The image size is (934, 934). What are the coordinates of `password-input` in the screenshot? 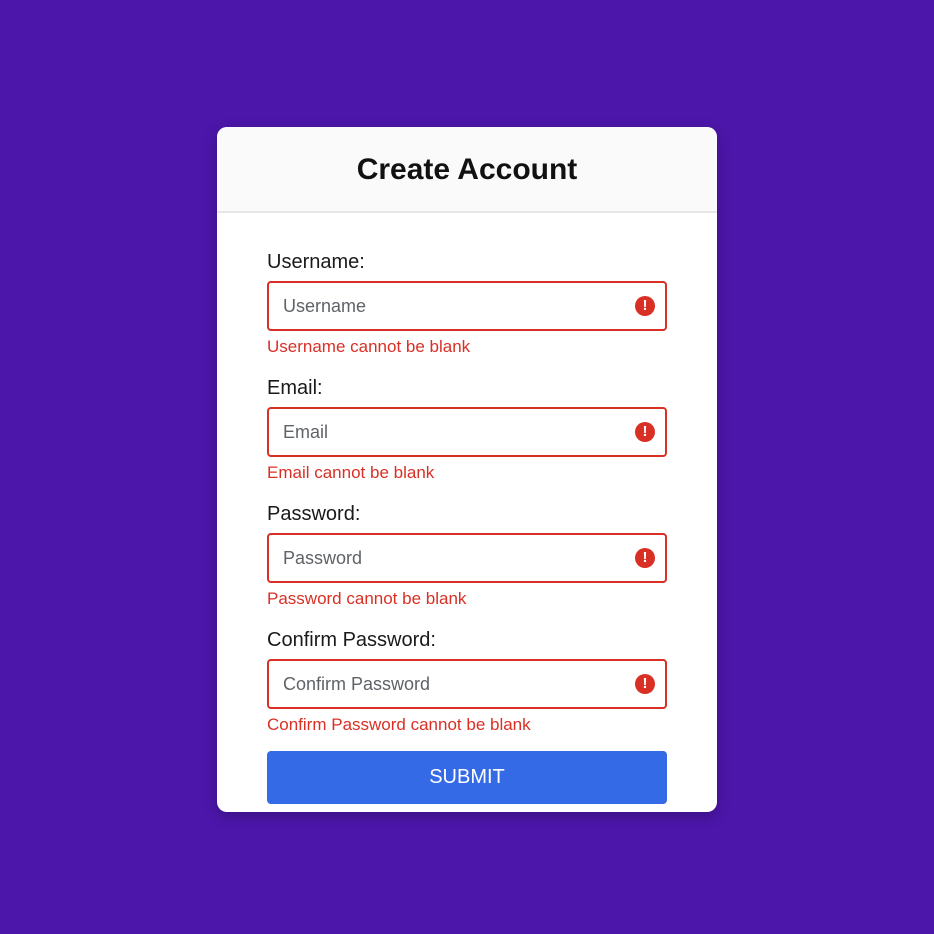 It's located at (467, 558).